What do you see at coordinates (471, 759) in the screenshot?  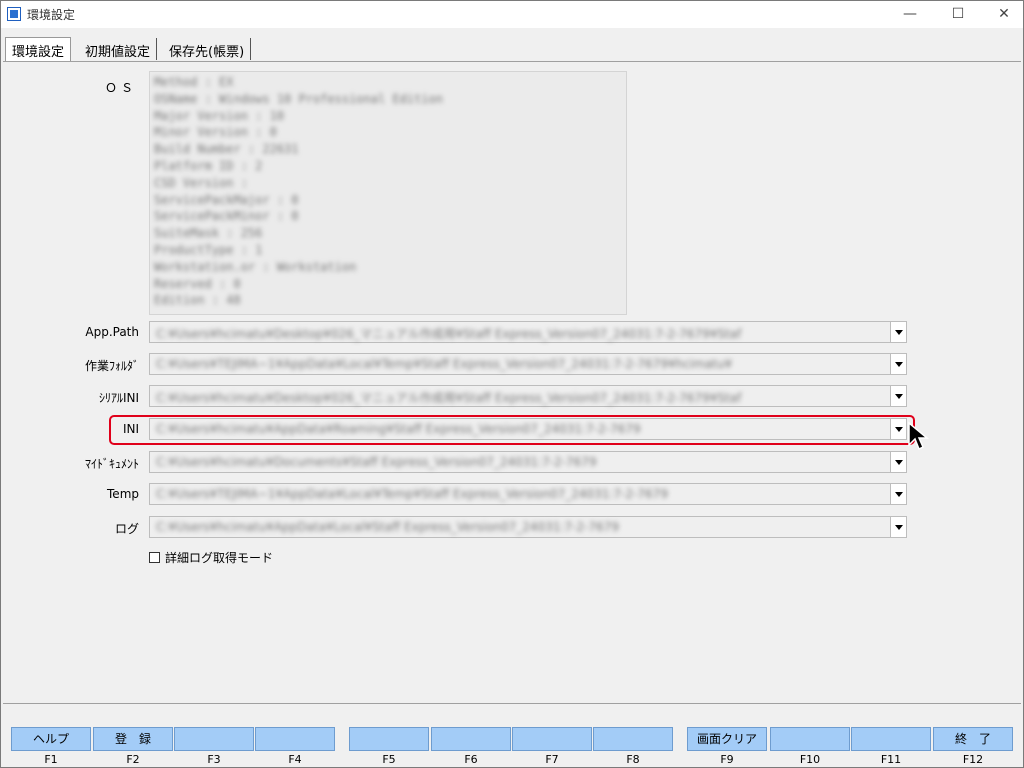 I see `function-key-f6-label: F6` at bounding box center [471, 759].